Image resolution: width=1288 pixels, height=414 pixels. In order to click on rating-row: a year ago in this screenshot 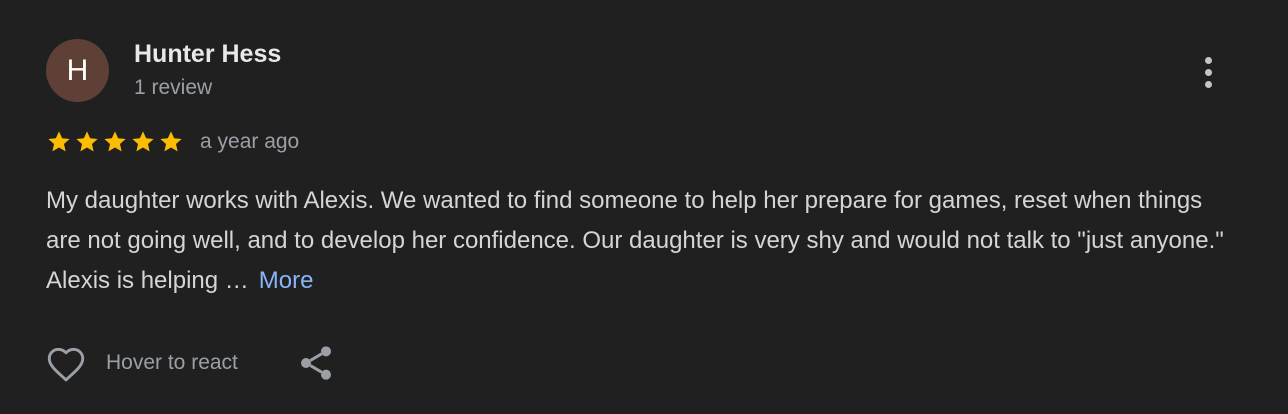, I will do `click(172, 142)`.